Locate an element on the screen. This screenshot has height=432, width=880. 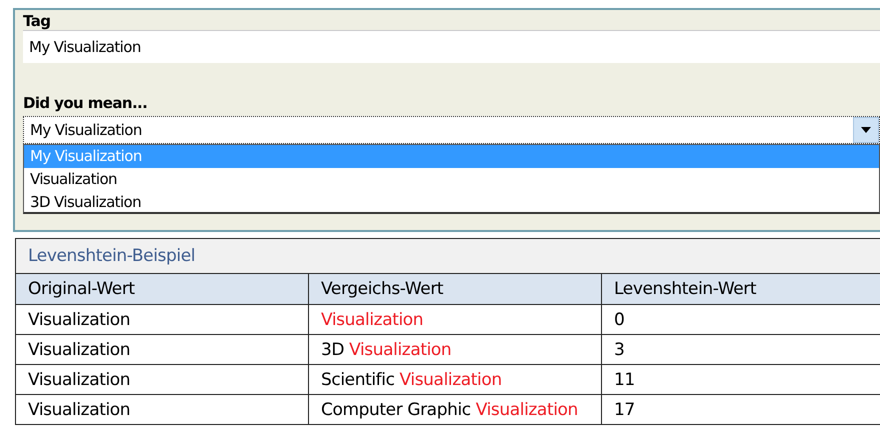
table-cell: 3D Visualization is located at coordinates (455, 349).